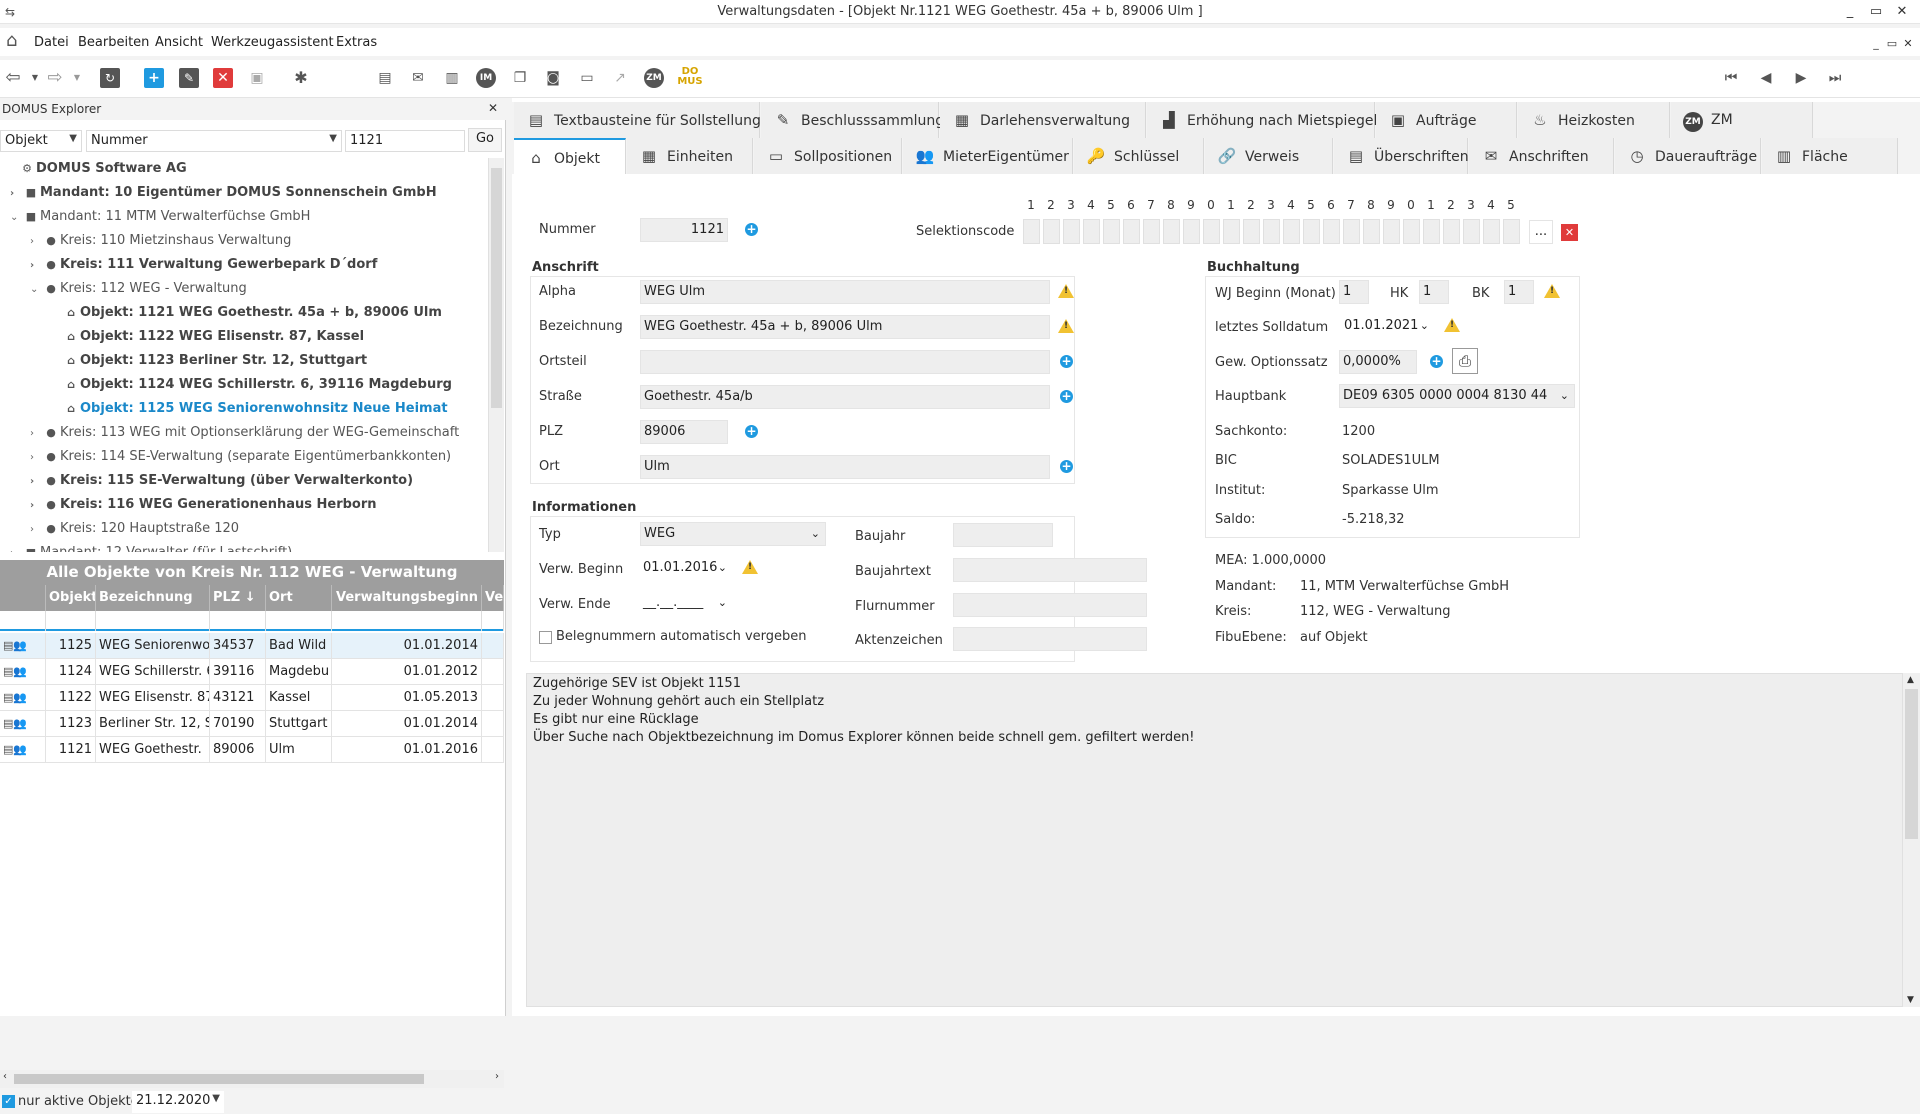 This screenshot has height=1114, width=1920. What do you see at coordinates (452, 78) in the screenshot?
I see `clipboard-icon: ▥` at bounding box center [452, 78].